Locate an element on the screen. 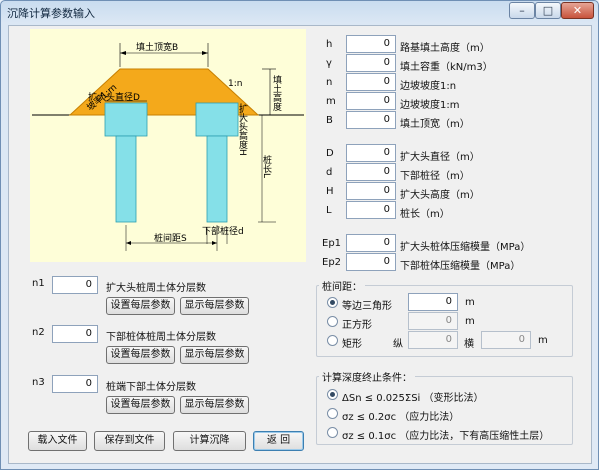 Image resolution: width=599 pixels, height=470 pixels. layer-n3-set-button: 设置每层参数 is located at coordinates (140, 405).